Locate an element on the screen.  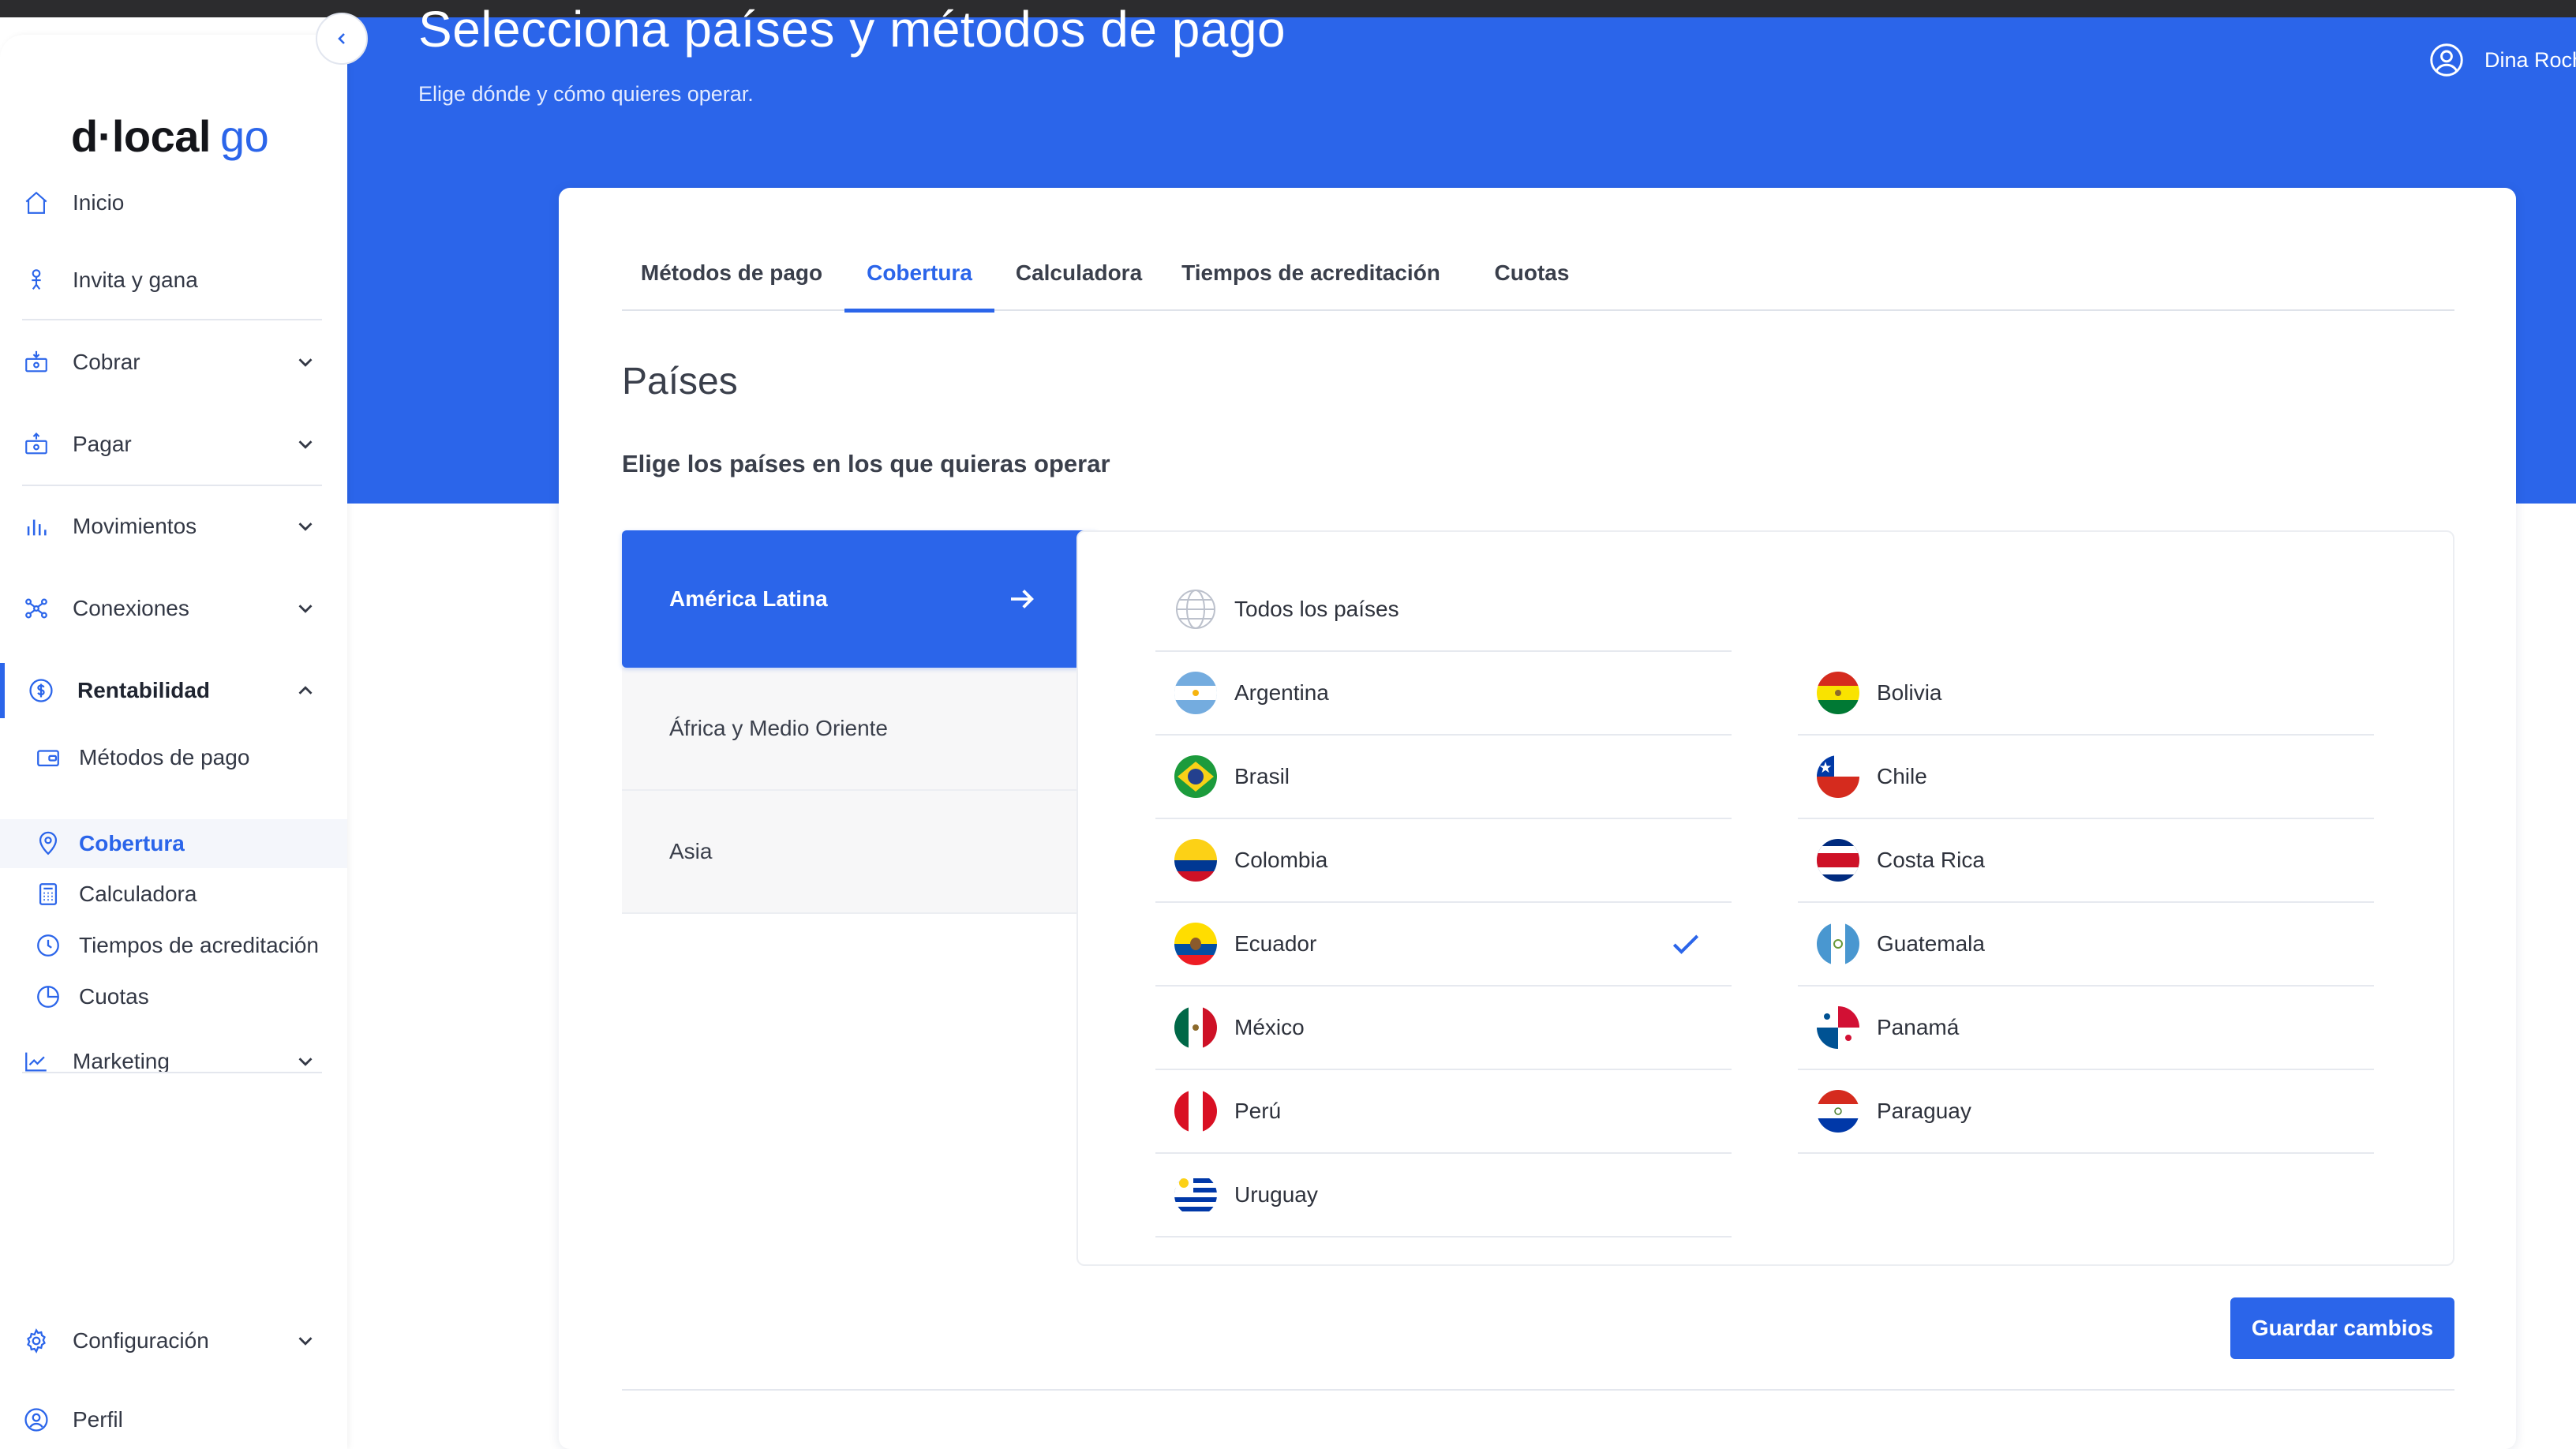
uruguay-flag-icon is located at coordinates (1195, 1195).